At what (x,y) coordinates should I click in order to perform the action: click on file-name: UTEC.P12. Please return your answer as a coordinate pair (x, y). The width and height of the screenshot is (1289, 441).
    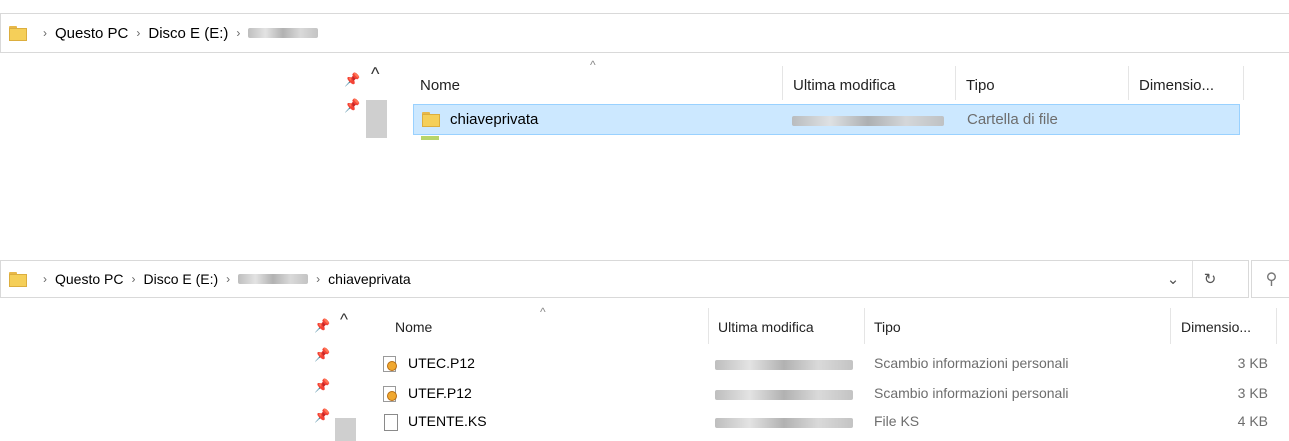
    Looking at the image, I should click on (441, 363).